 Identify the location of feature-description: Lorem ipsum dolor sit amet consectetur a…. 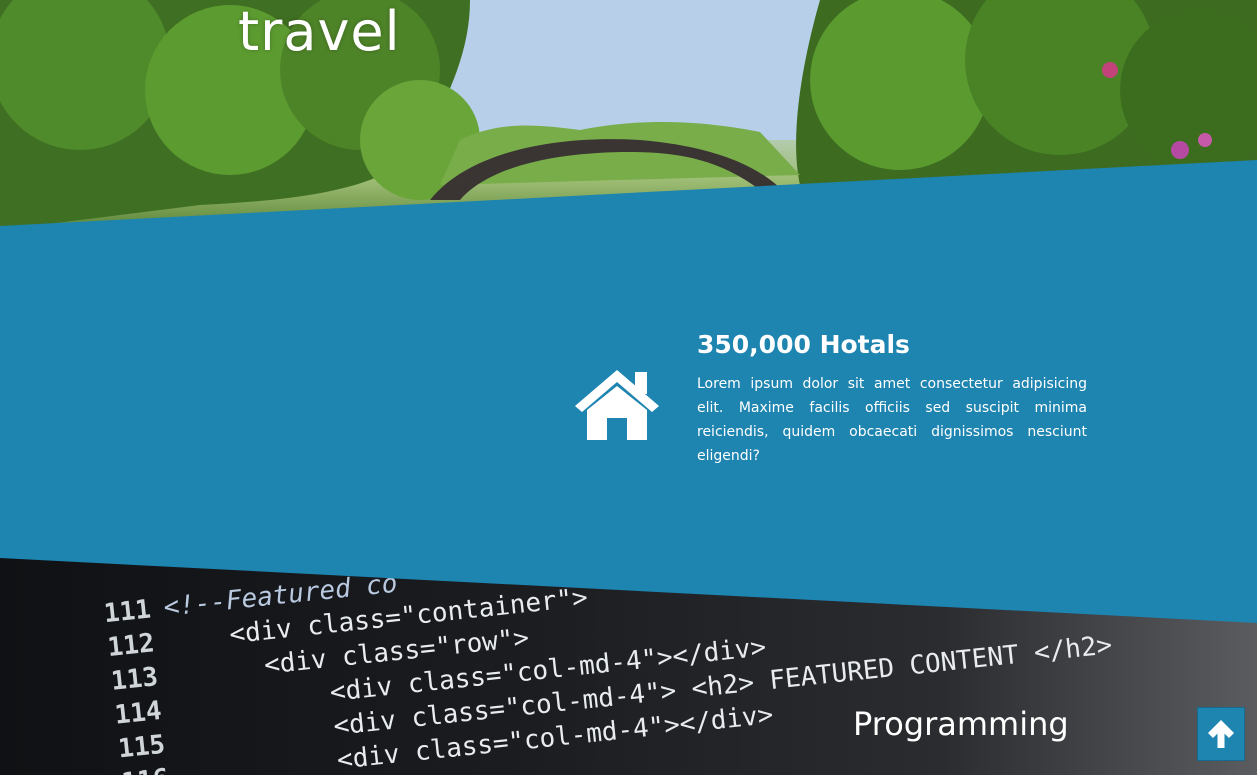
(892, 420).